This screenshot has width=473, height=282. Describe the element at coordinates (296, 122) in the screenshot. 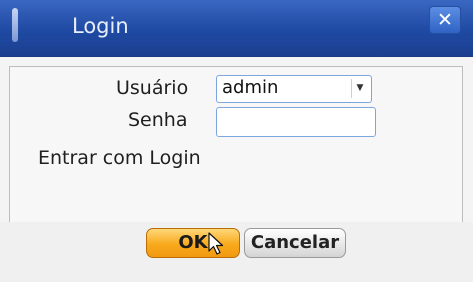

I see `password-field` at that location.